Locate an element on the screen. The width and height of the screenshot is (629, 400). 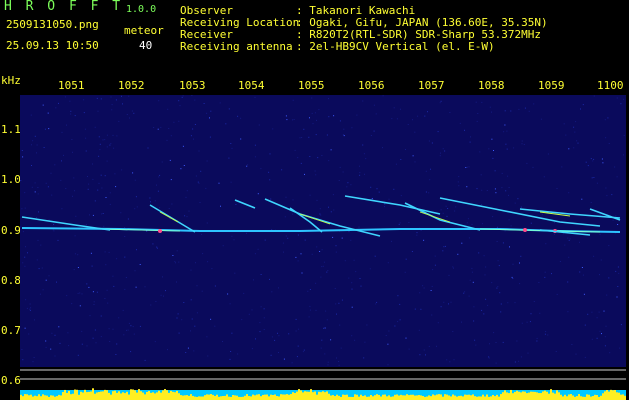
meteor-count: 40 is located at coordinates (146, 45).